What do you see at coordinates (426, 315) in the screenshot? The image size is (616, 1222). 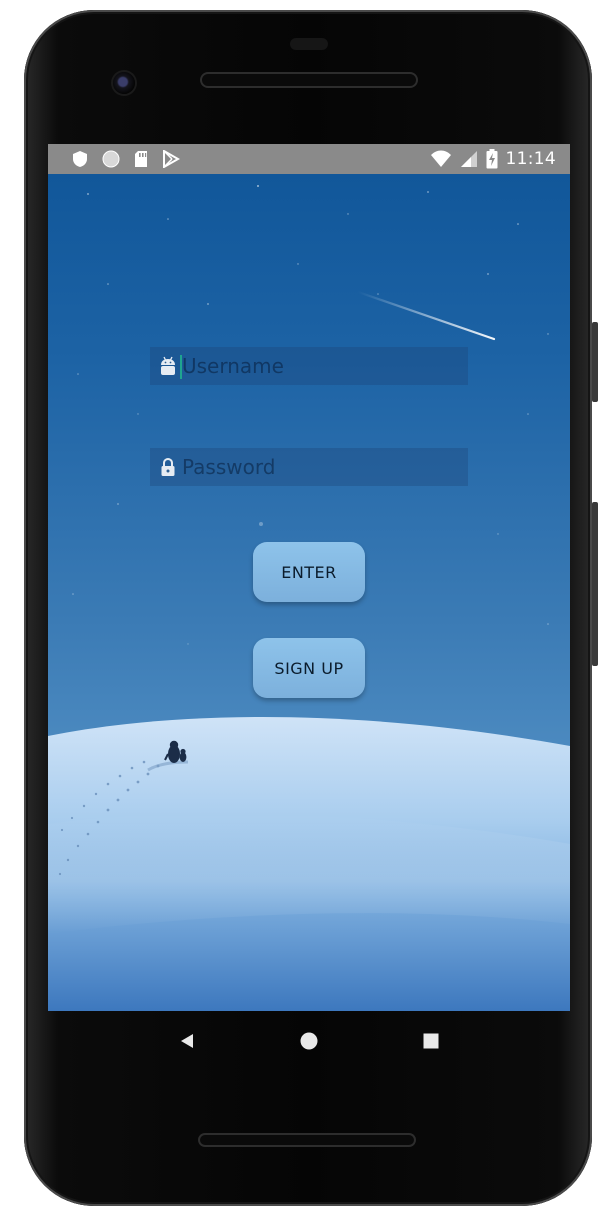 I see `meteor` at bounding box center [426, 315].